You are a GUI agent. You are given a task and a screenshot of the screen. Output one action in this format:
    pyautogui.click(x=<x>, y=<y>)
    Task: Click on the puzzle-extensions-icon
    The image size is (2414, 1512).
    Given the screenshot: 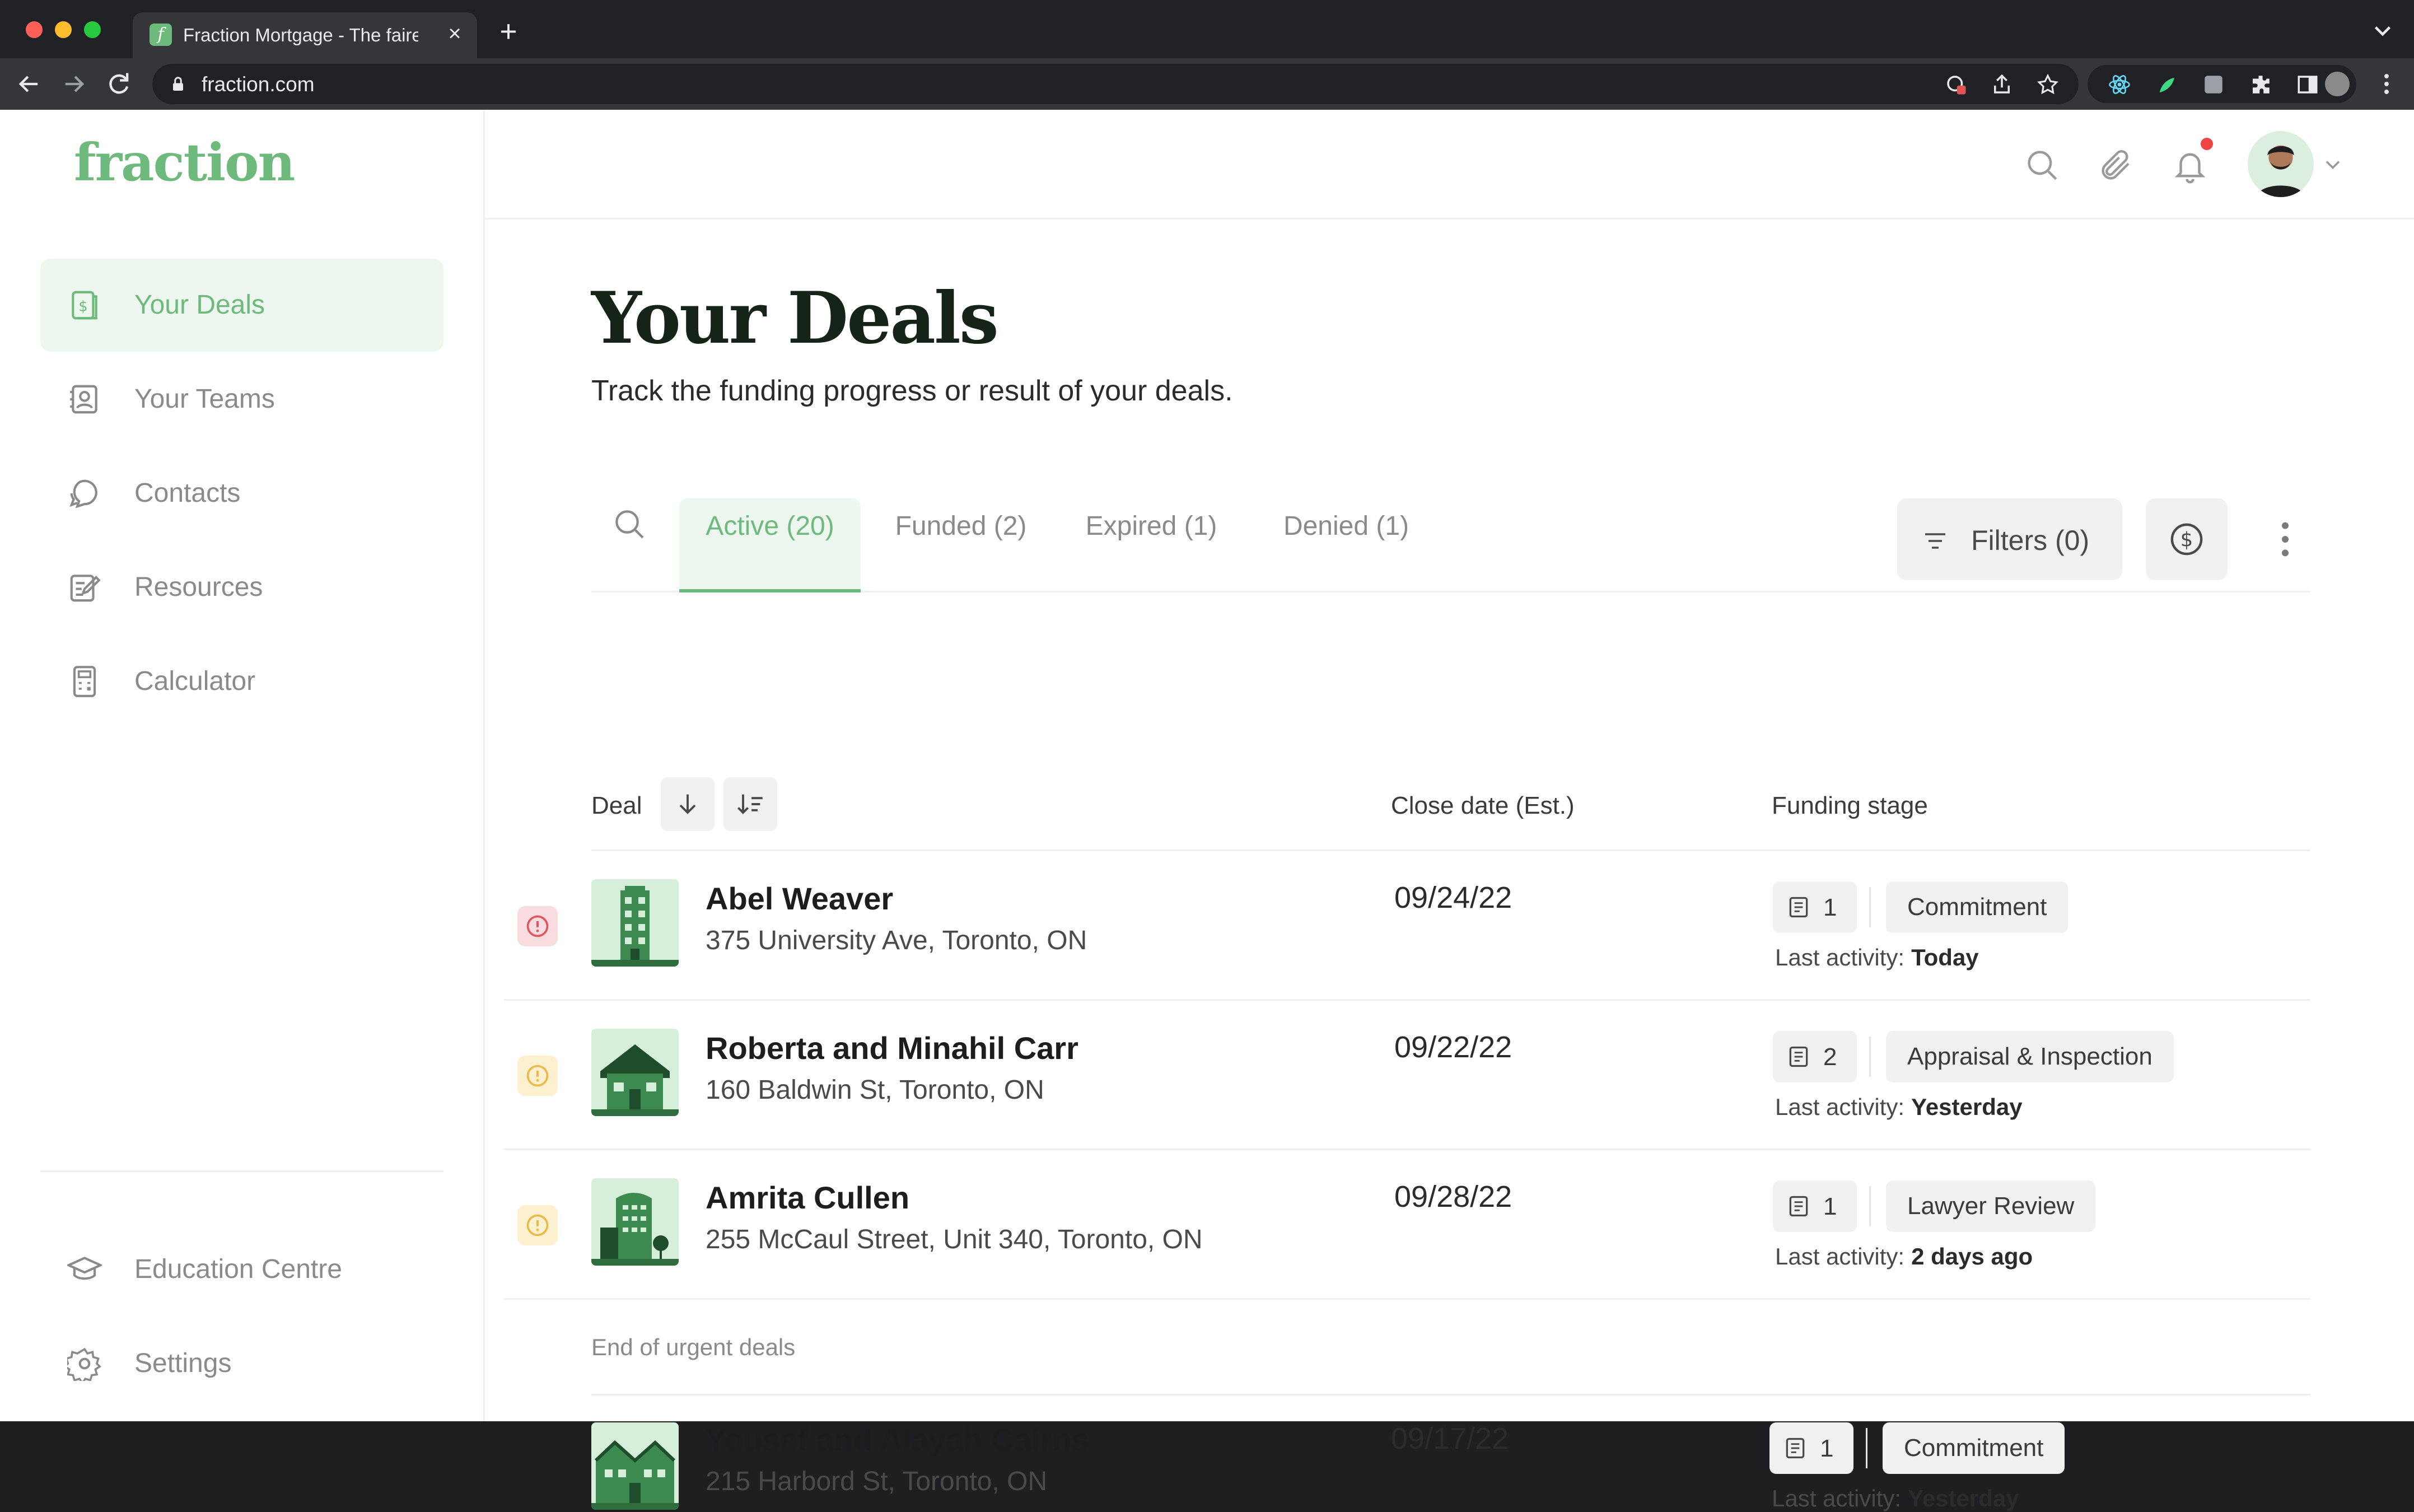 What is the action you would take?
    pyautogui.click(x=2260, y=84)
    